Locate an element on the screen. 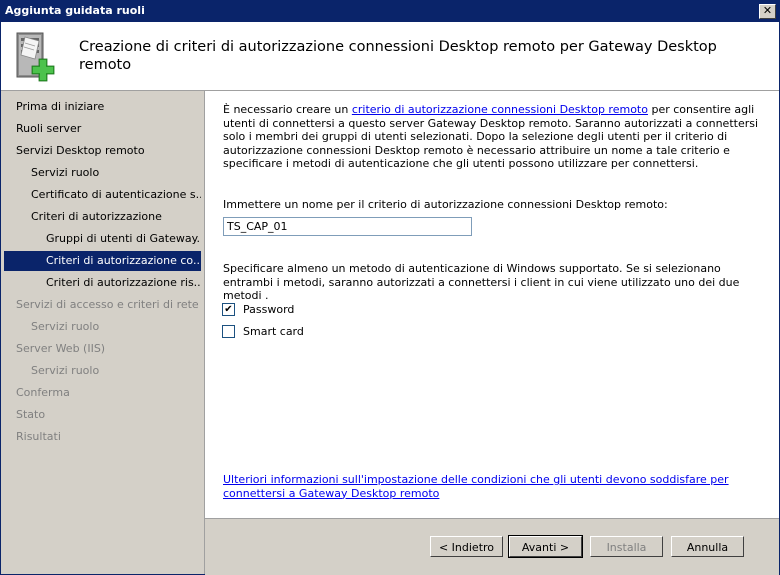  smartcard-checkbox is located at coordinates (228, 331).